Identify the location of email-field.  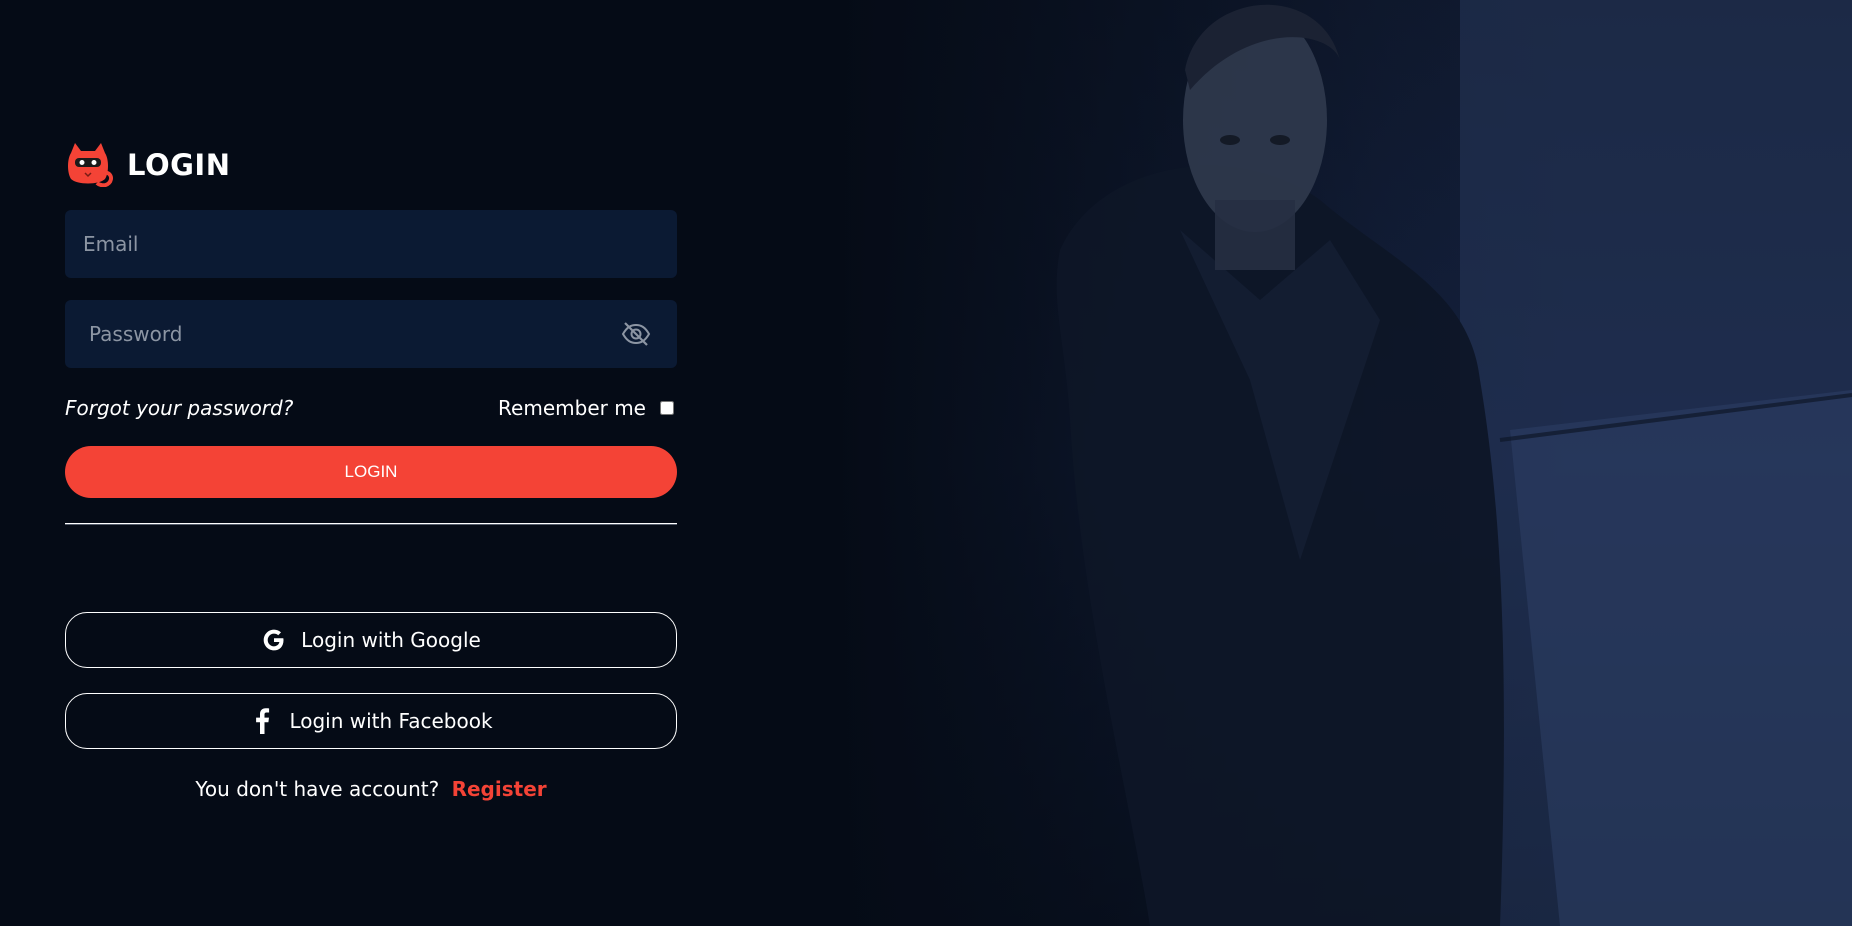
(371, 244).